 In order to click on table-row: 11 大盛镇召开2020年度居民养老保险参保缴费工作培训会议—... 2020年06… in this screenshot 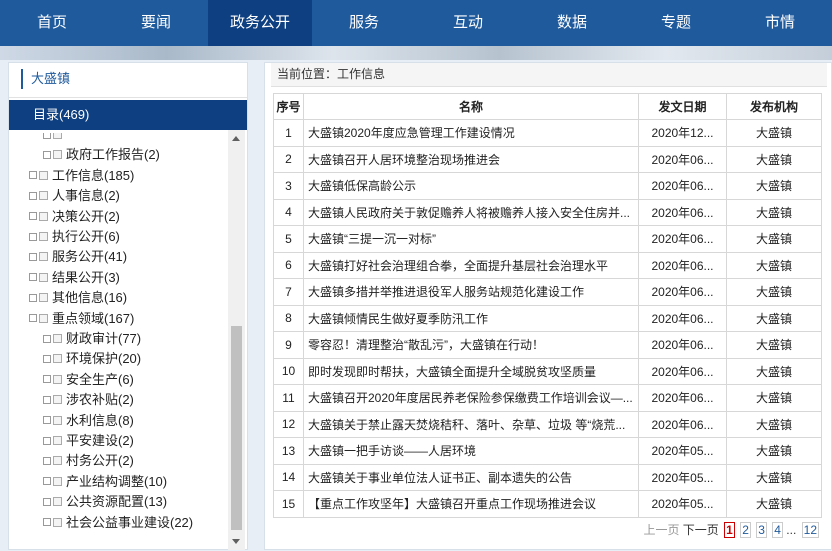, I will do `click(547, 398)`.